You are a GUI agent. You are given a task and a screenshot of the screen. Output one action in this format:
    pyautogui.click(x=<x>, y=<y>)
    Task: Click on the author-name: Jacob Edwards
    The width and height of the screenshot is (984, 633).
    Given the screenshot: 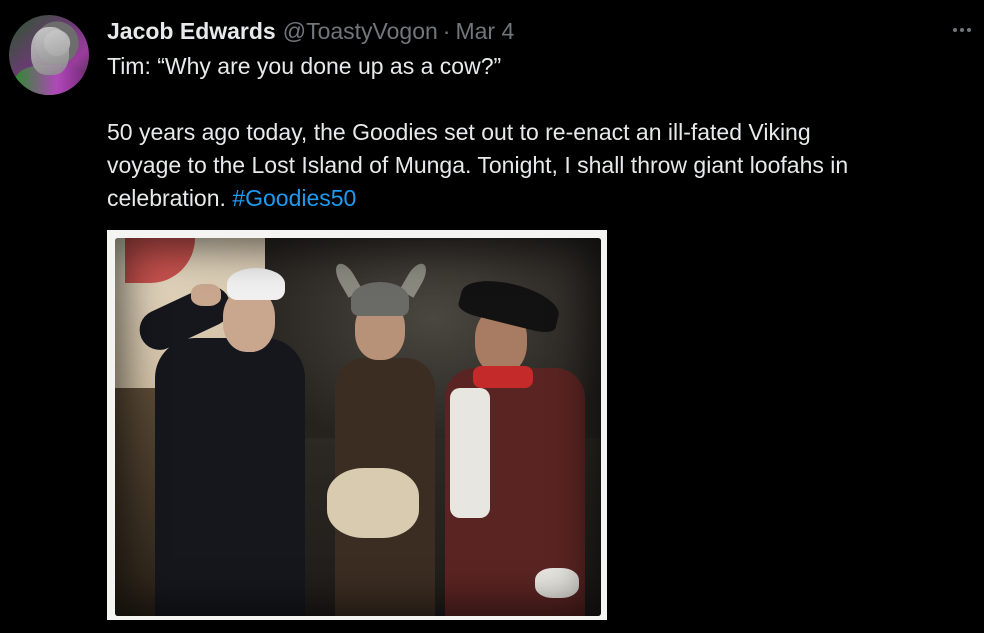 What is the action you would take?
    pyautogui.click(x=191, y=31)
    